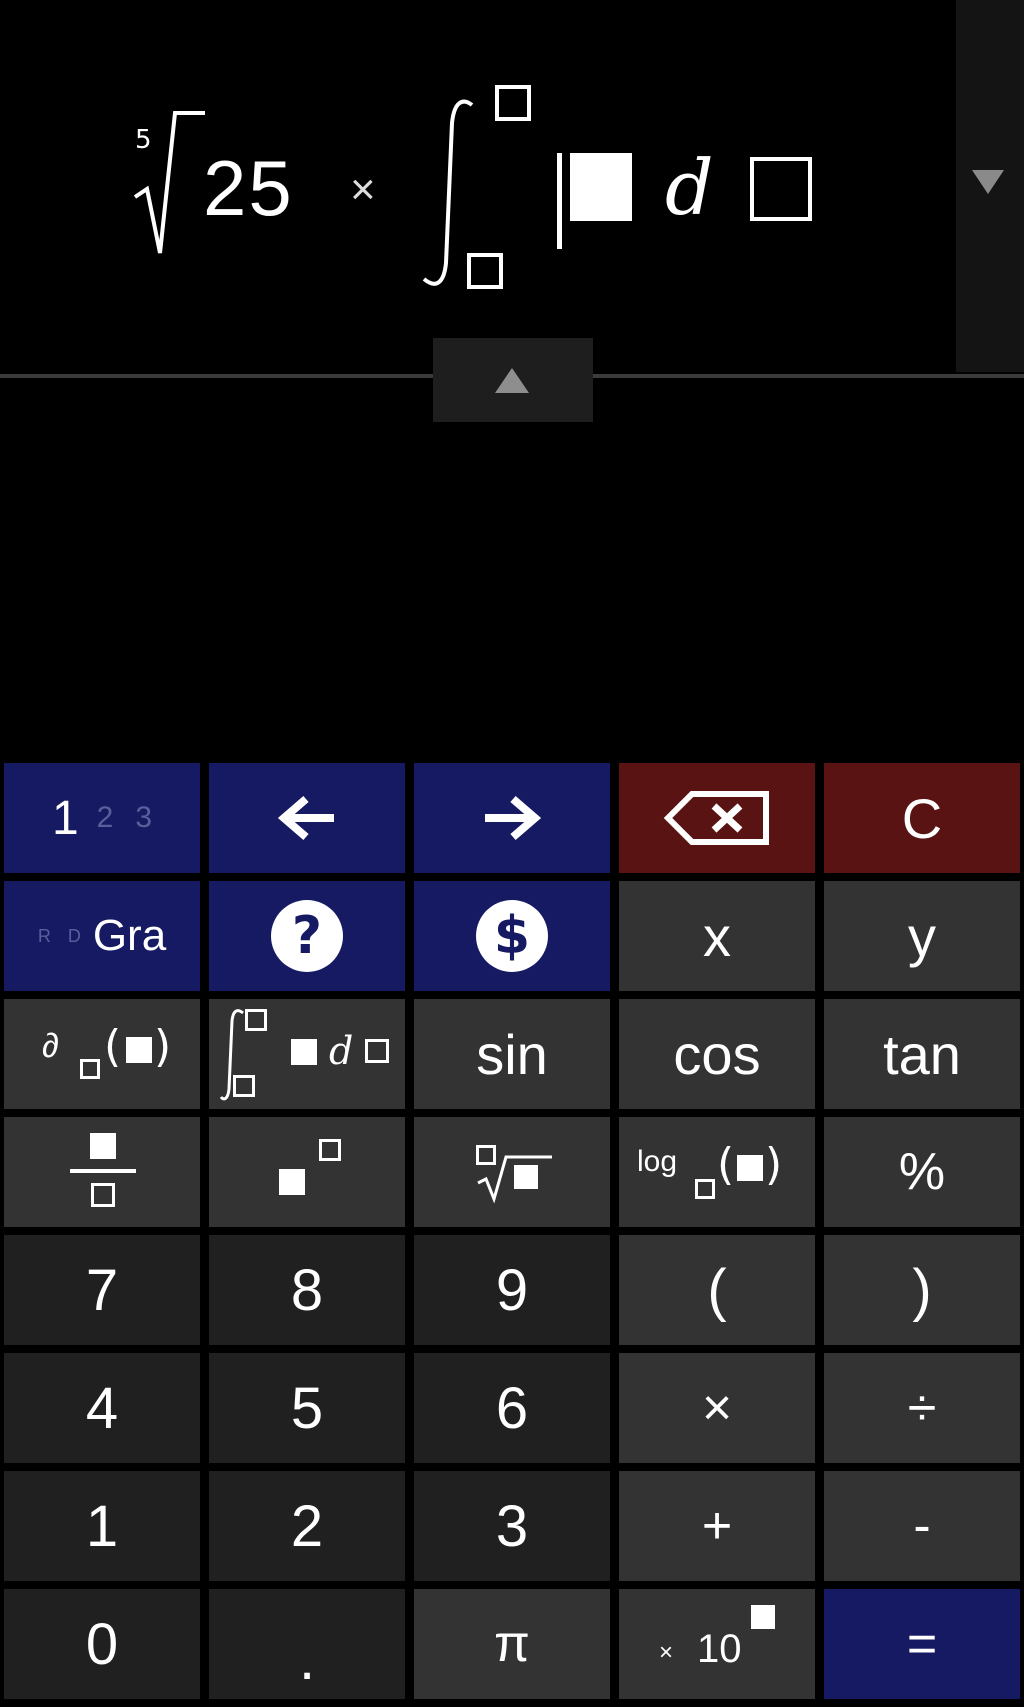 This screenshot has width=1024, height=1707. Describe the element at coordinates (601, 187) in the screenshot. I see `integrand-placeholder` at that location.